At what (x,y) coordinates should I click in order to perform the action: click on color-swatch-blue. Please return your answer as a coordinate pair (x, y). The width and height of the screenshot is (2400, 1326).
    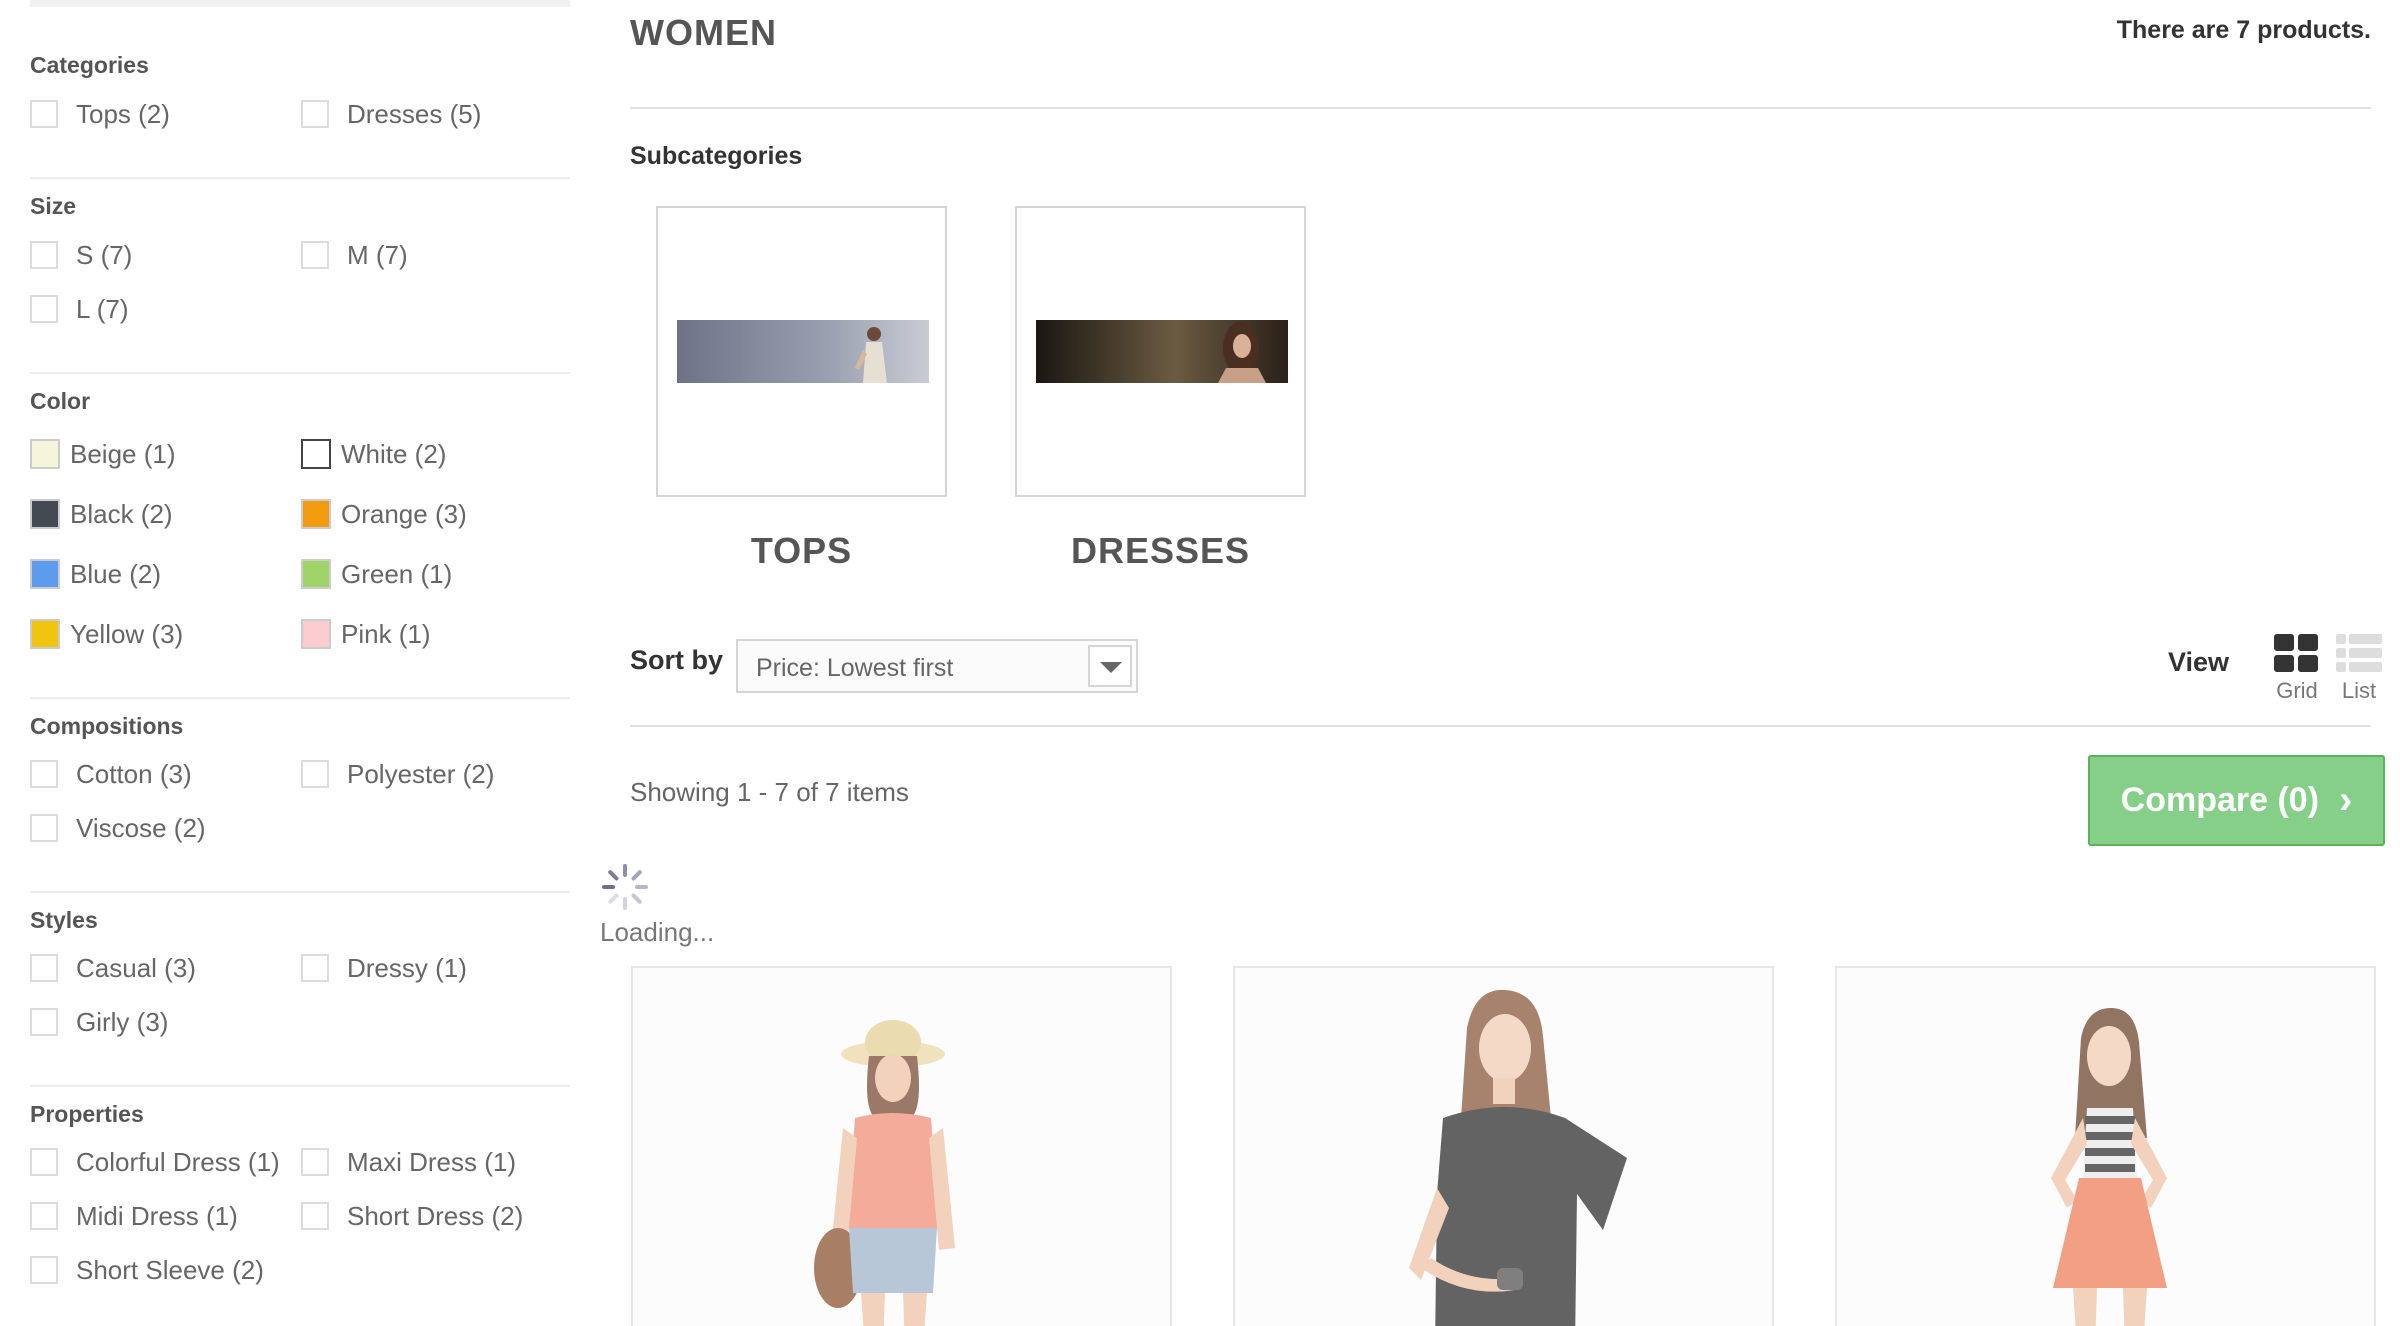
    Looking at the image, I should click on (45, 574).